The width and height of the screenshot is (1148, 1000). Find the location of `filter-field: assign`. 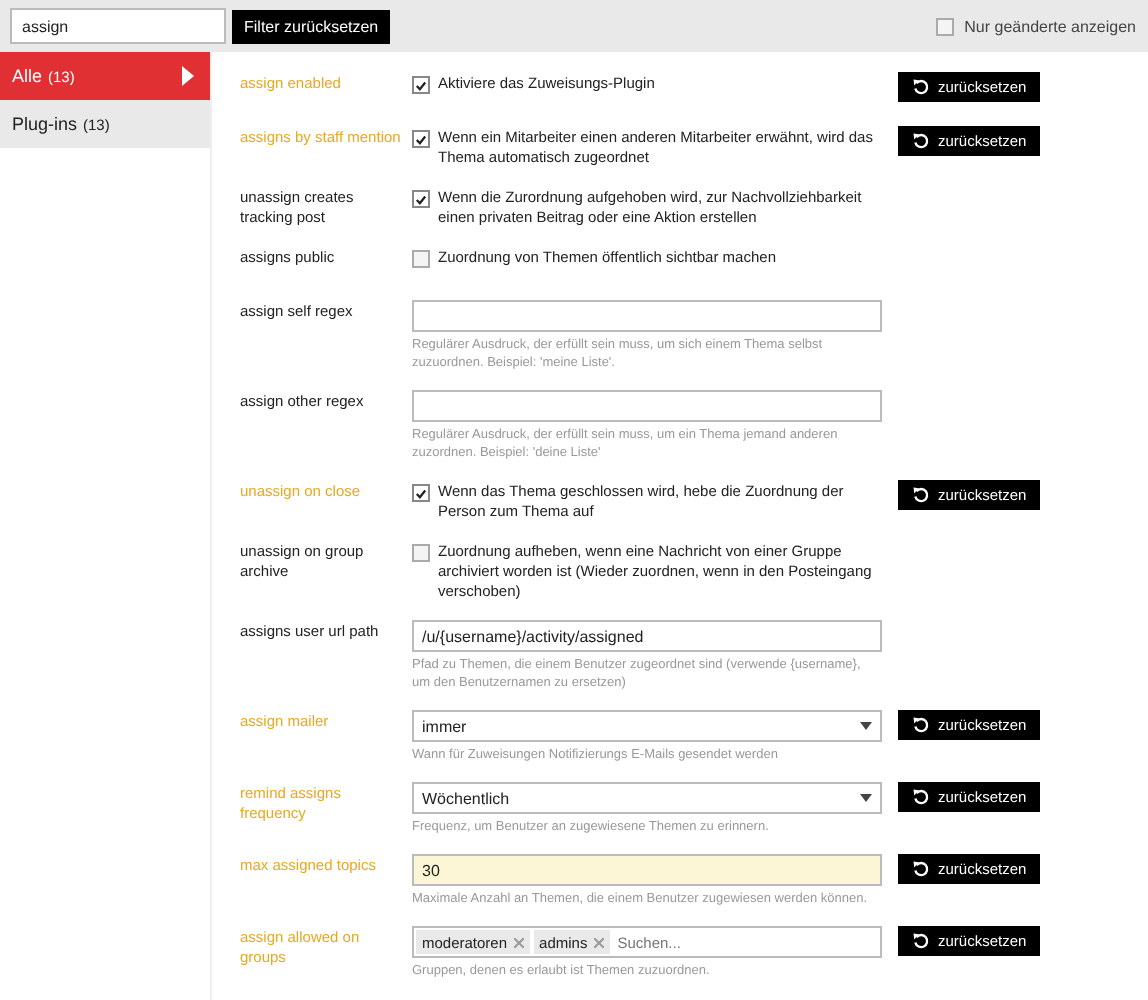

filter-field: assign is located at coordinates (118, 26).